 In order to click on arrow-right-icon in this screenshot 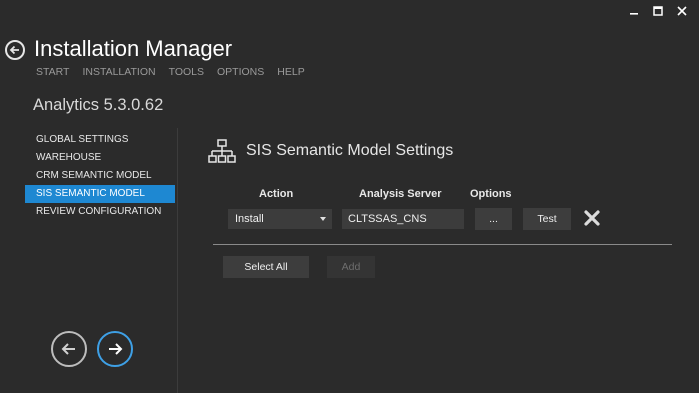, I will do `click(116, 349)`.